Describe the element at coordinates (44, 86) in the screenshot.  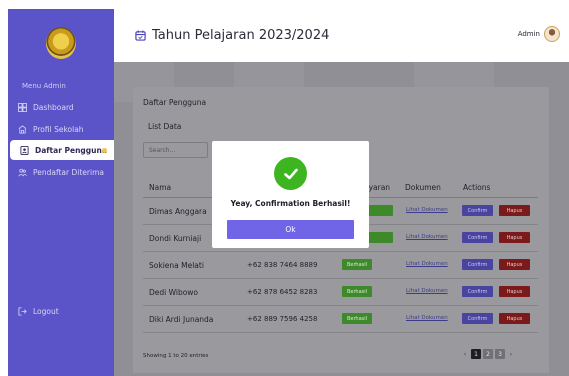
I see `menu-title: Menu Admin` at that location.